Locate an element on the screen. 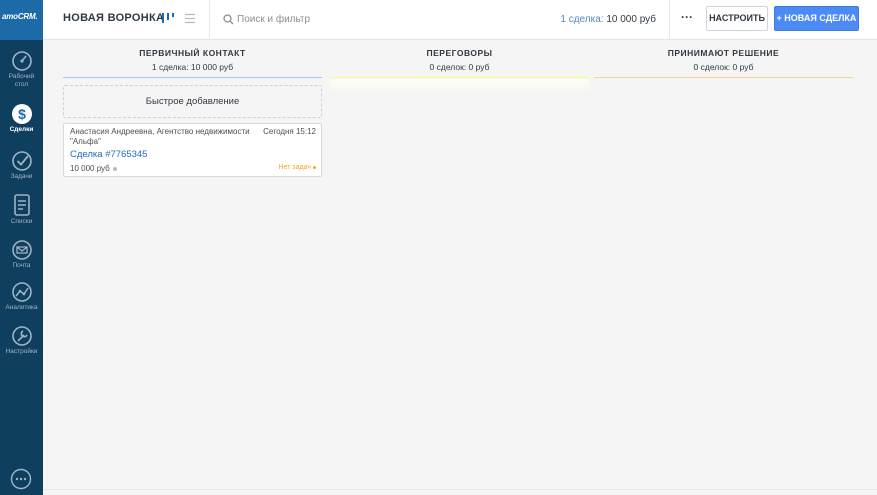 The image size is (877, 495). search-icon is located at coordinates (228, 19).